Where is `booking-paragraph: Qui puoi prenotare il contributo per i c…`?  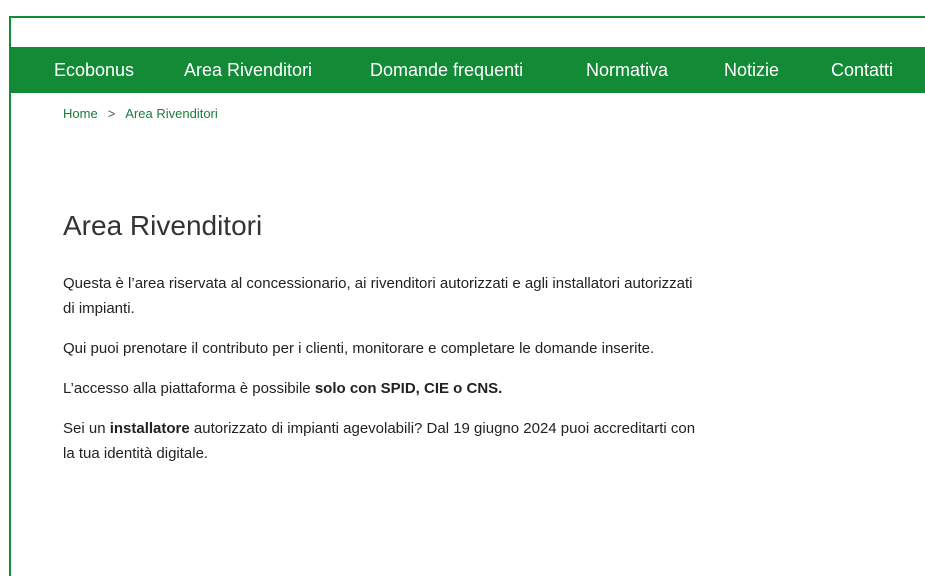
booking-paragraph: Qui puoi prenotare il contributo per i c… is located at coordinates (359, 348).